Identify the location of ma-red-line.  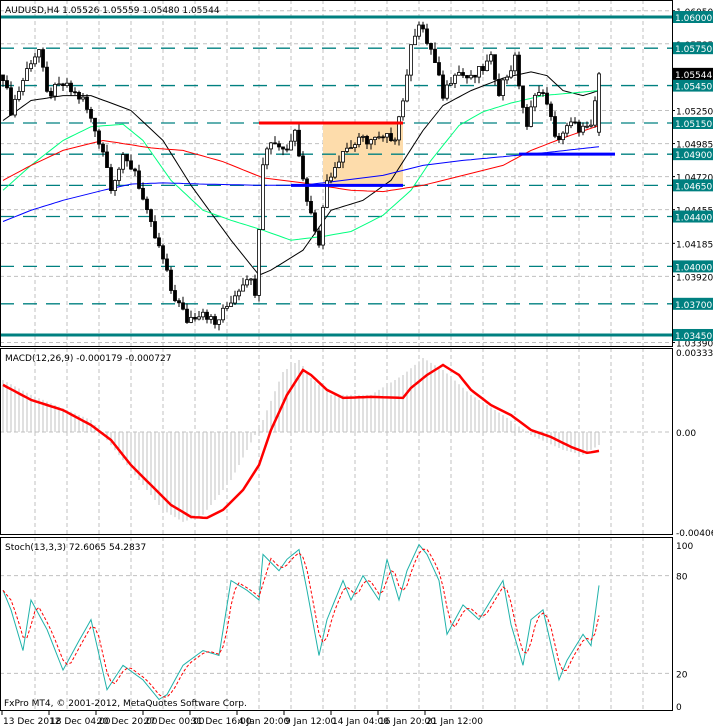
(301, 159).